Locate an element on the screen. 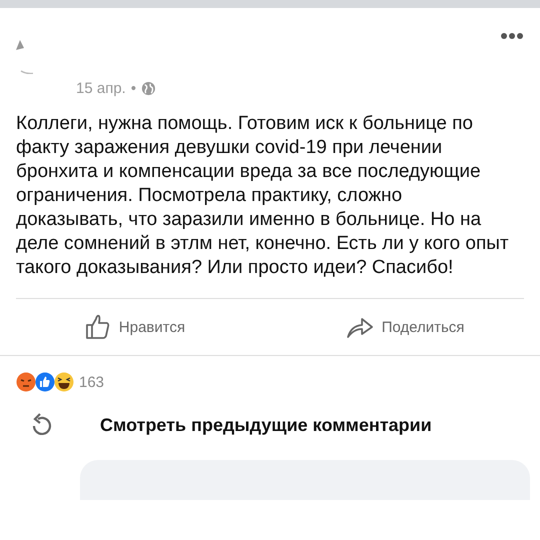  share-arrow-icon is located at coordinates (360, 327).